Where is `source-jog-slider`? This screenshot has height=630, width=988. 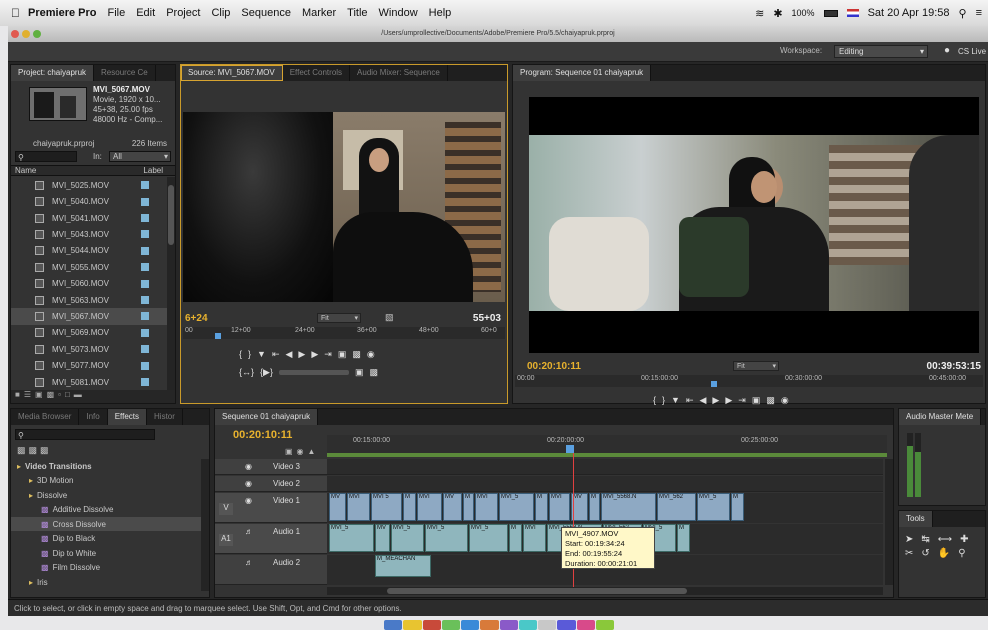
source-jog-slider is located at coordinates (313, 372).